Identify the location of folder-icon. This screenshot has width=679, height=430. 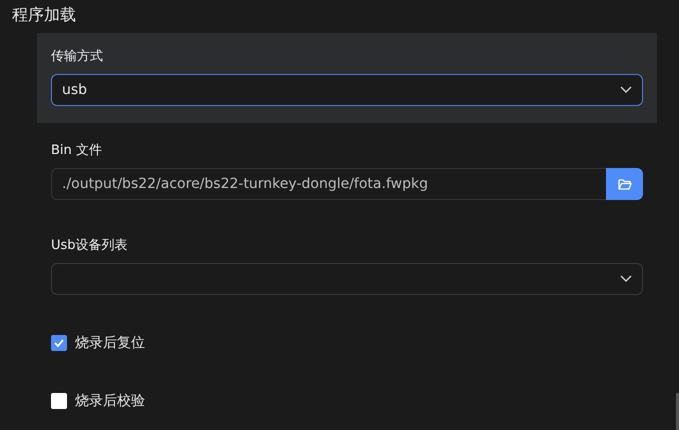
(625, 184).